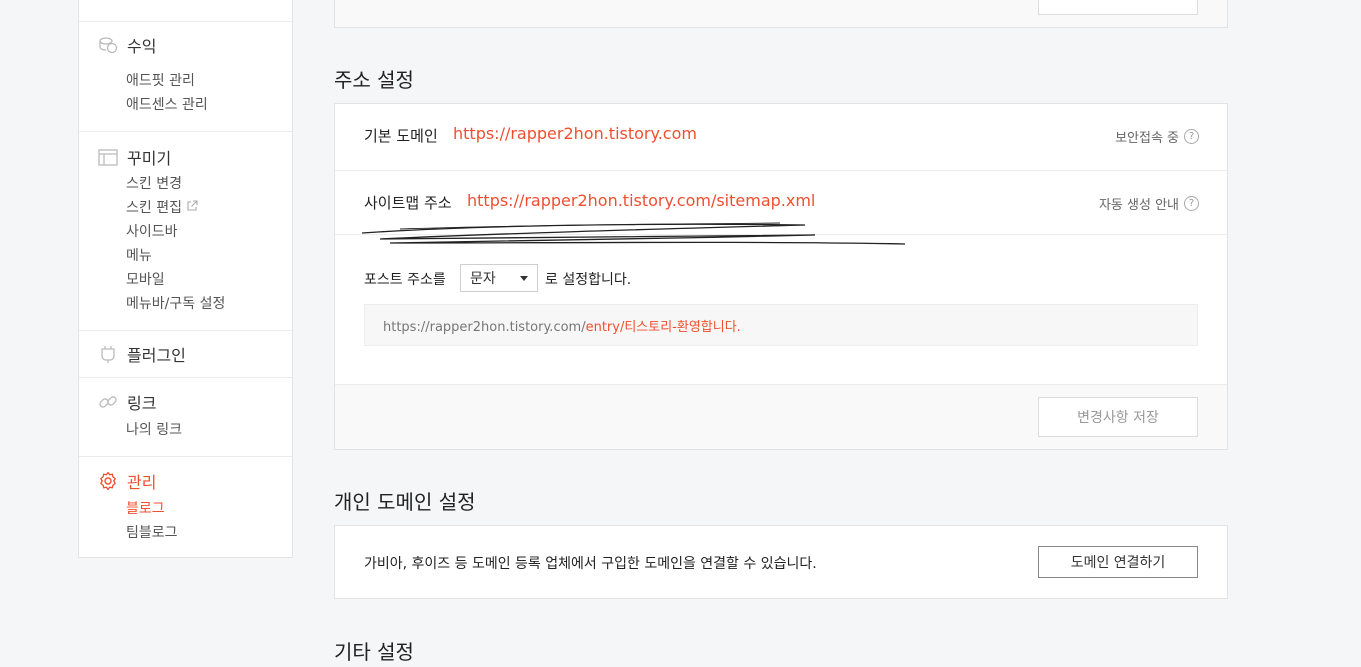 This screenshot has width=1361, height=667. What do you see at coordinates (405, 280) in the screenshot?
I see `post-address-prefix: 포스트 주소를` at bounding box center [405, 280].